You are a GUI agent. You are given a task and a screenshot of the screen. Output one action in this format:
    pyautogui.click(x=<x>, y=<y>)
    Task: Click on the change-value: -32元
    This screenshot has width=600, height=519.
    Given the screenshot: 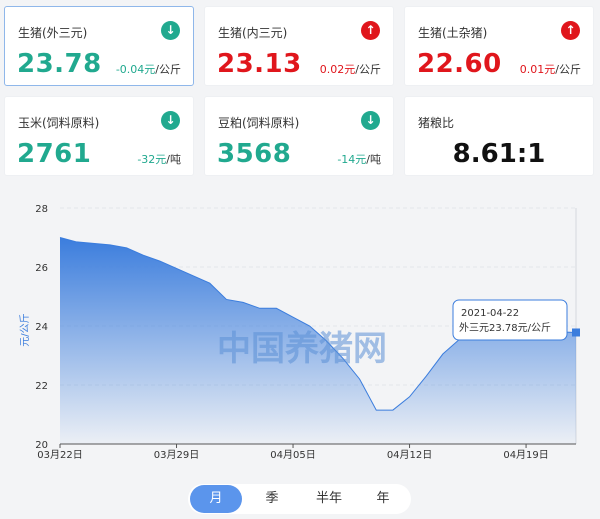 What is the action you would take?
    pyautogui.click(x=152, y=159)
    